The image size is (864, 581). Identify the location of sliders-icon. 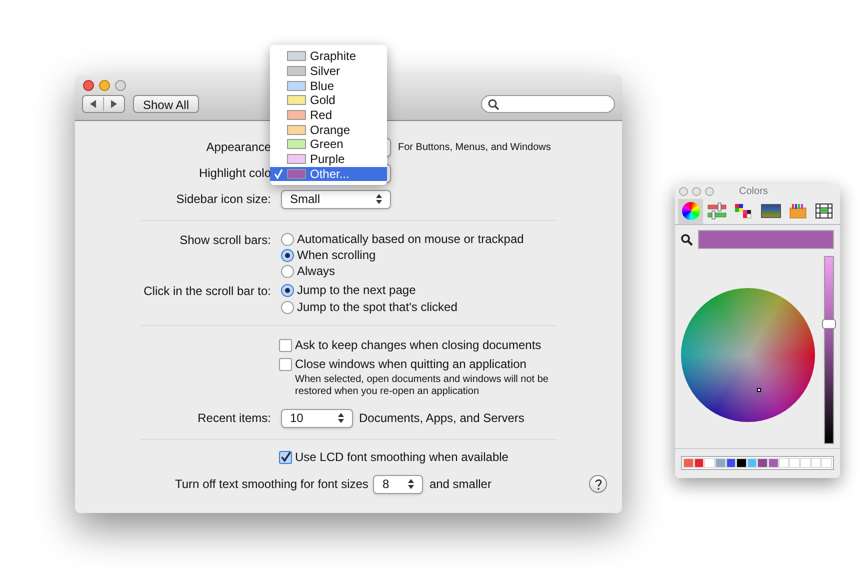
(717, 211).